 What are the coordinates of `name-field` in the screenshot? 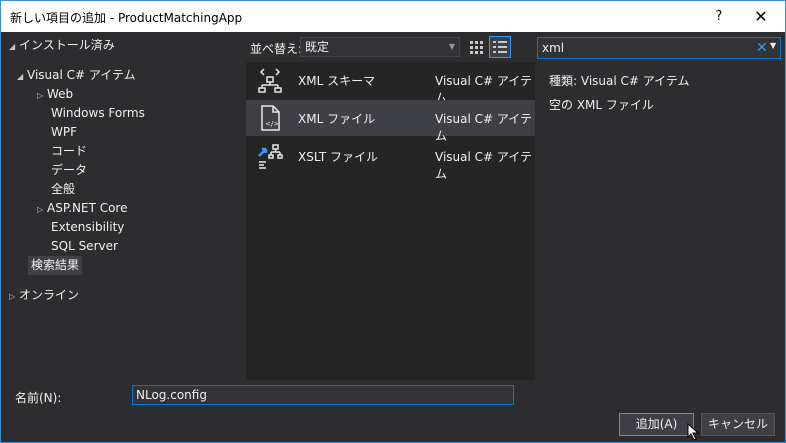 It's located at (323, 395).